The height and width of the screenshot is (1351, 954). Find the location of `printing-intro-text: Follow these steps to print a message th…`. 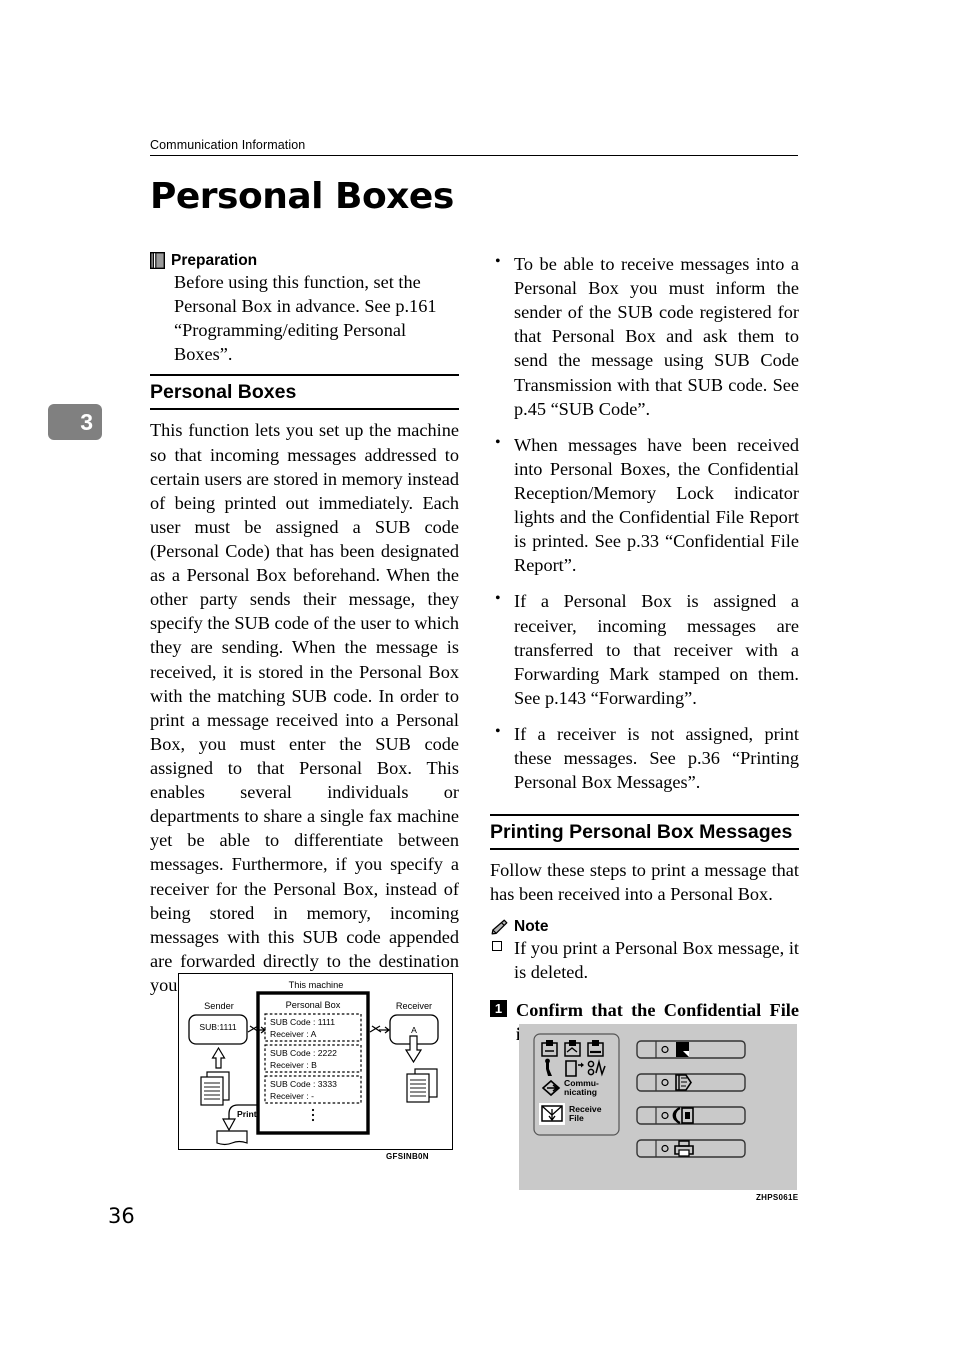

printing-intro-text: Follow these steps to print a message th… is located at coordinates (644, 882).